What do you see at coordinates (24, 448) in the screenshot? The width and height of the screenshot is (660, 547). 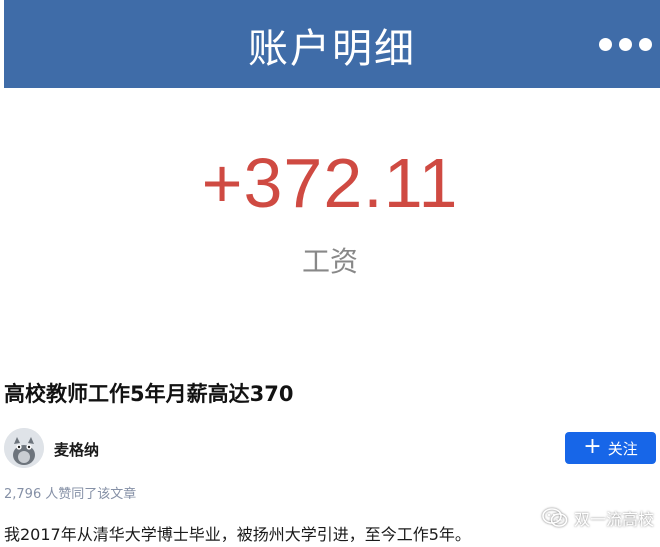 I see `avatar-icon` at bounding box center [24, 448].